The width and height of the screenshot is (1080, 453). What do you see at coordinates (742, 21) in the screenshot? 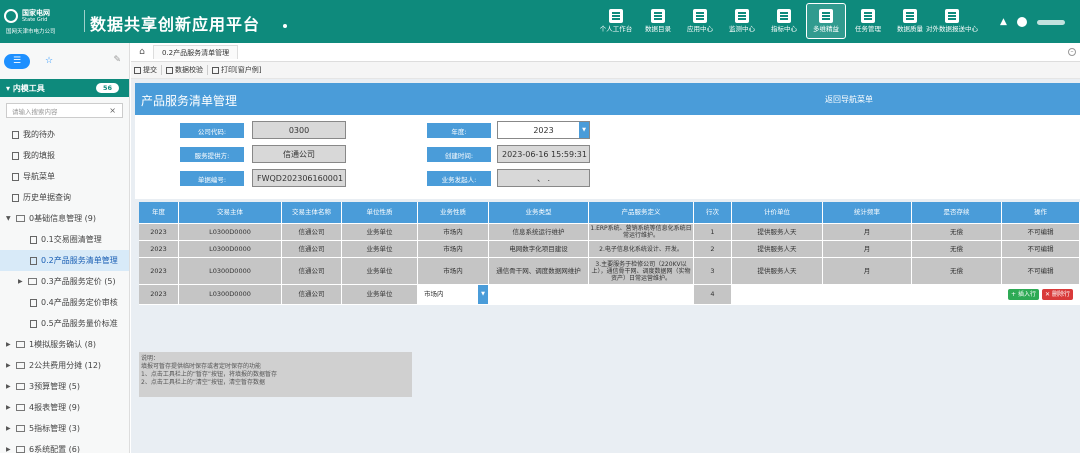
I see `nav-monitor-center: 监测中心` at bounding box center [742, 21].